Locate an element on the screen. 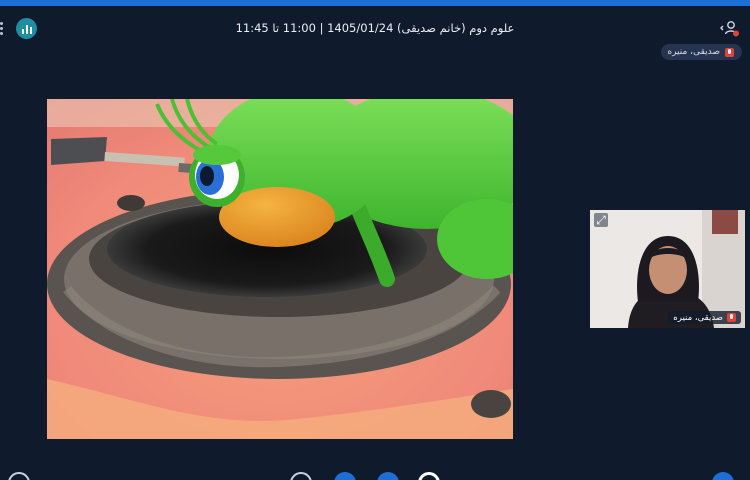  user-status-icon is located at coordinates (730, 29).